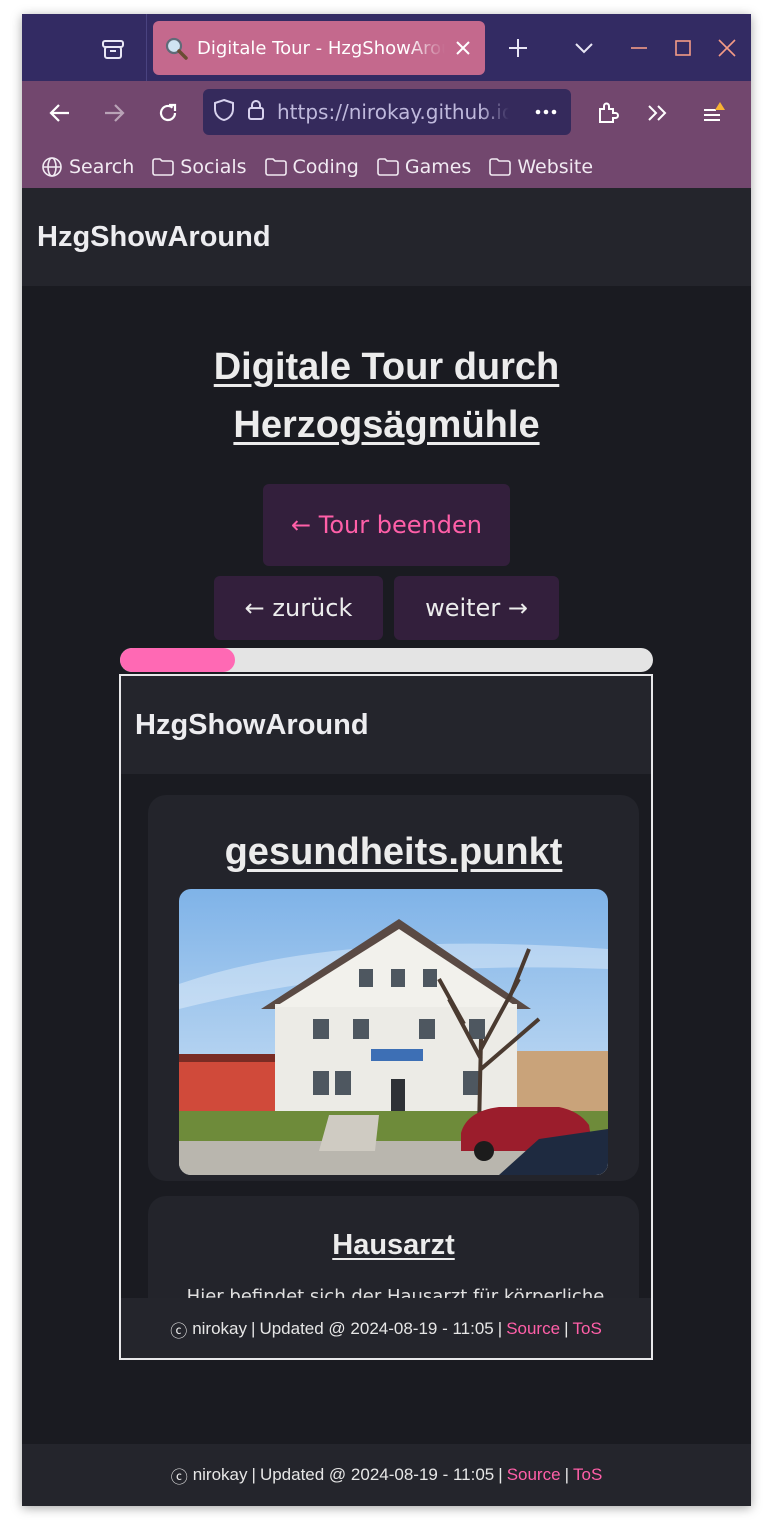 The width and height of the screenshot is (773, 1536). What do you see at coordinates (386, 367) in the screenshot?
I see `page-title-line1: Digitale Tour durch` at bounding box center [386, 367].